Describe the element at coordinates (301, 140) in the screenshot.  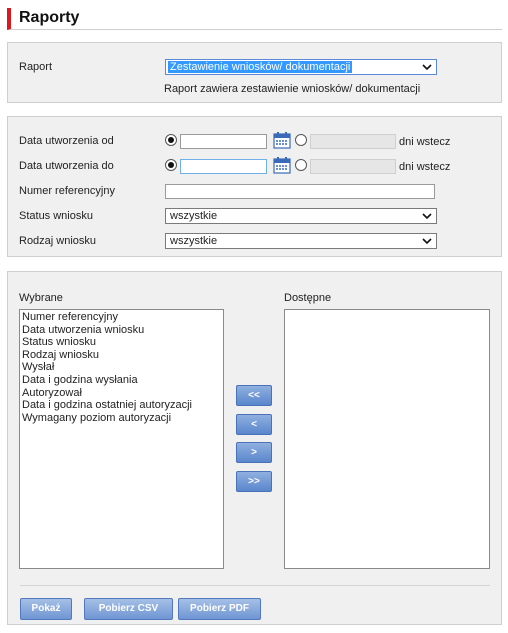
I see `date-from-days-radio` at that location.